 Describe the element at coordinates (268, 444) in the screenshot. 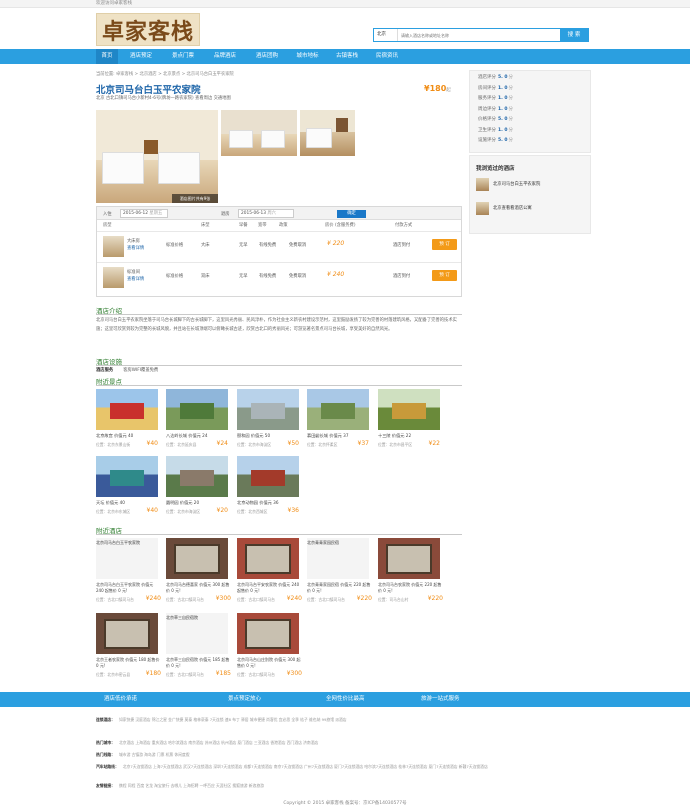

I see `attraction-info: 位置：北京市海淀区 ¥50` at that location.